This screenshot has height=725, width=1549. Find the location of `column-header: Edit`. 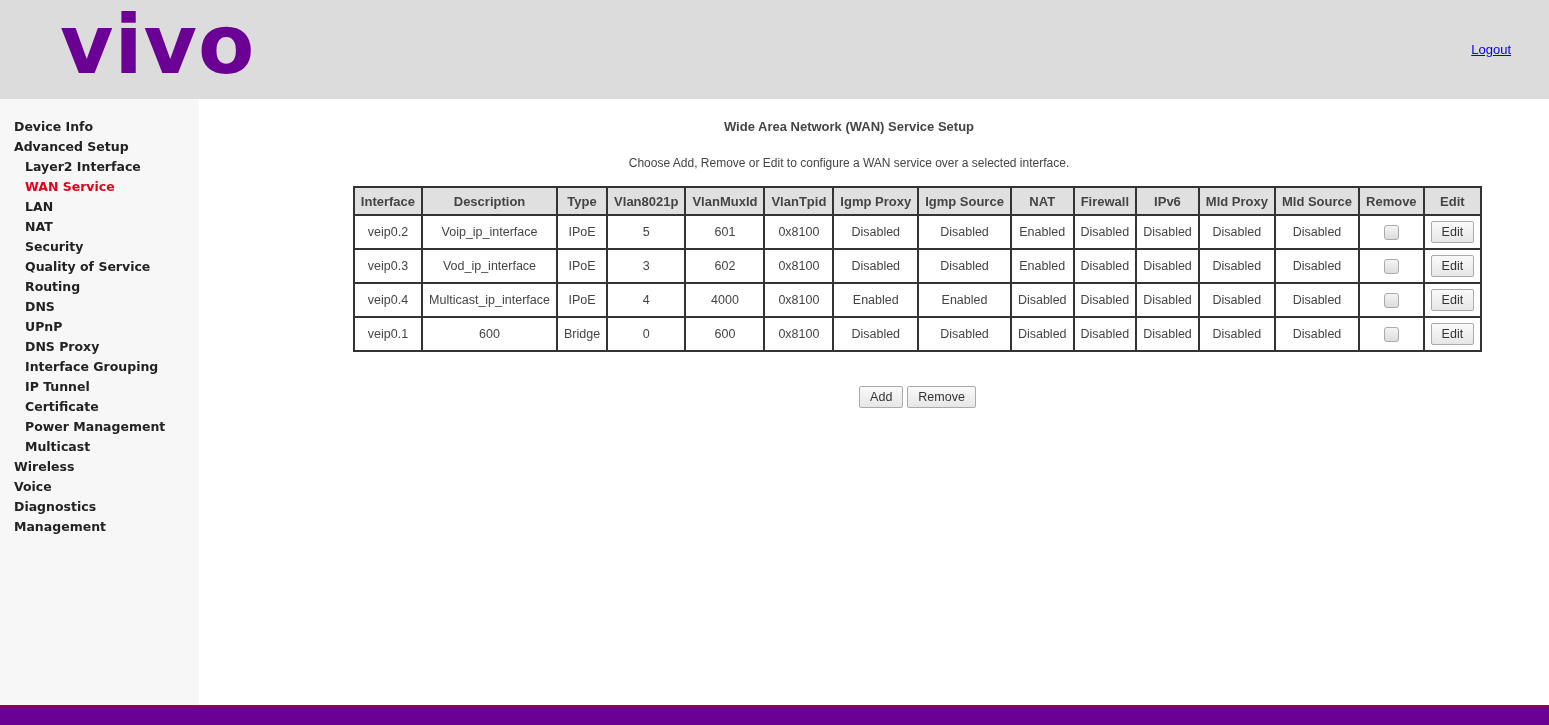

column-header: Edit is located at coordinates (1452, 201).